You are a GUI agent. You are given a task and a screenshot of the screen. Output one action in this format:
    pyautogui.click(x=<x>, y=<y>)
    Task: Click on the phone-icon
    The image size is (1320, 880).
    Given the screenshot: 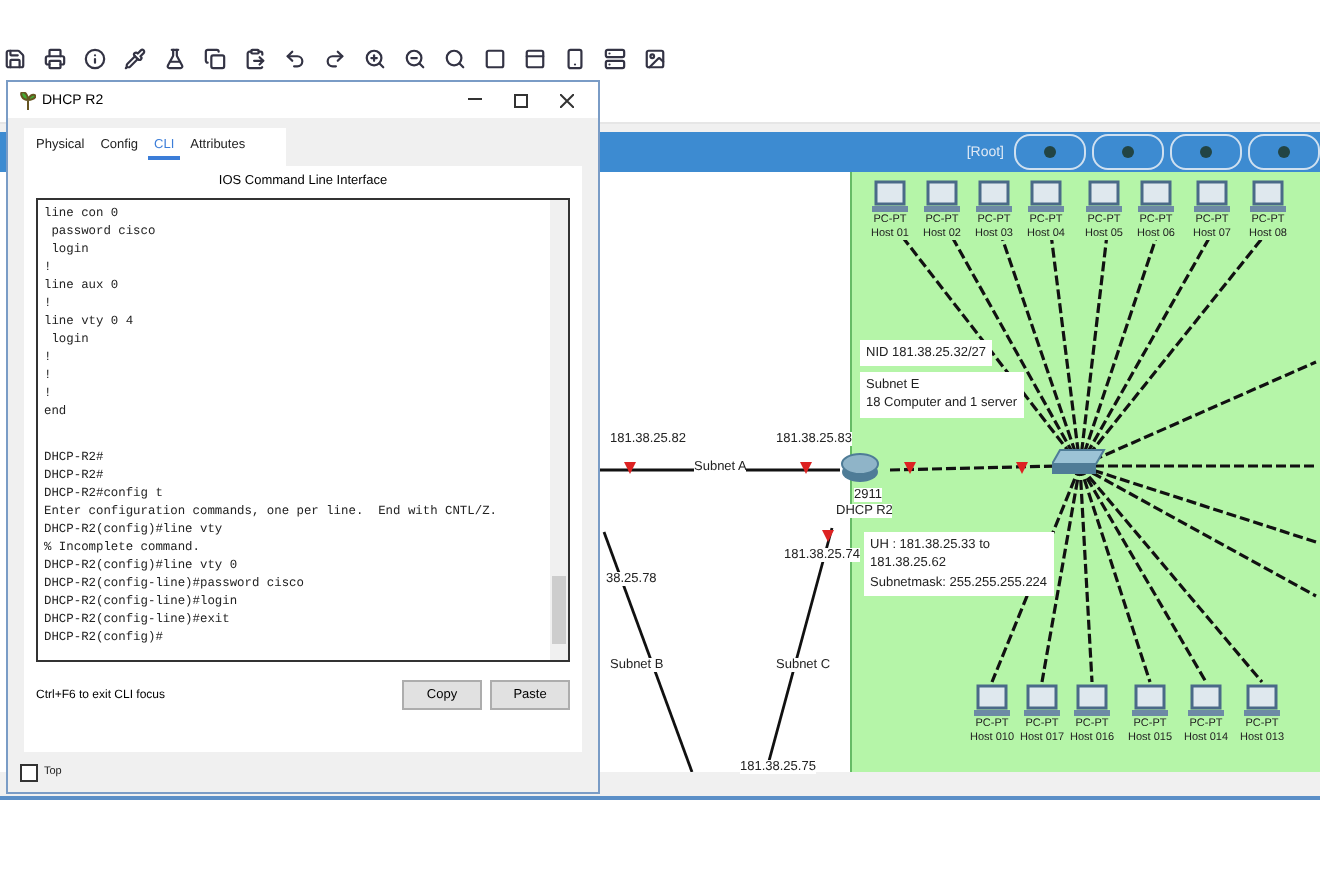 What is the action you would take?
    pyautogui.click(x=575, y=59)
    